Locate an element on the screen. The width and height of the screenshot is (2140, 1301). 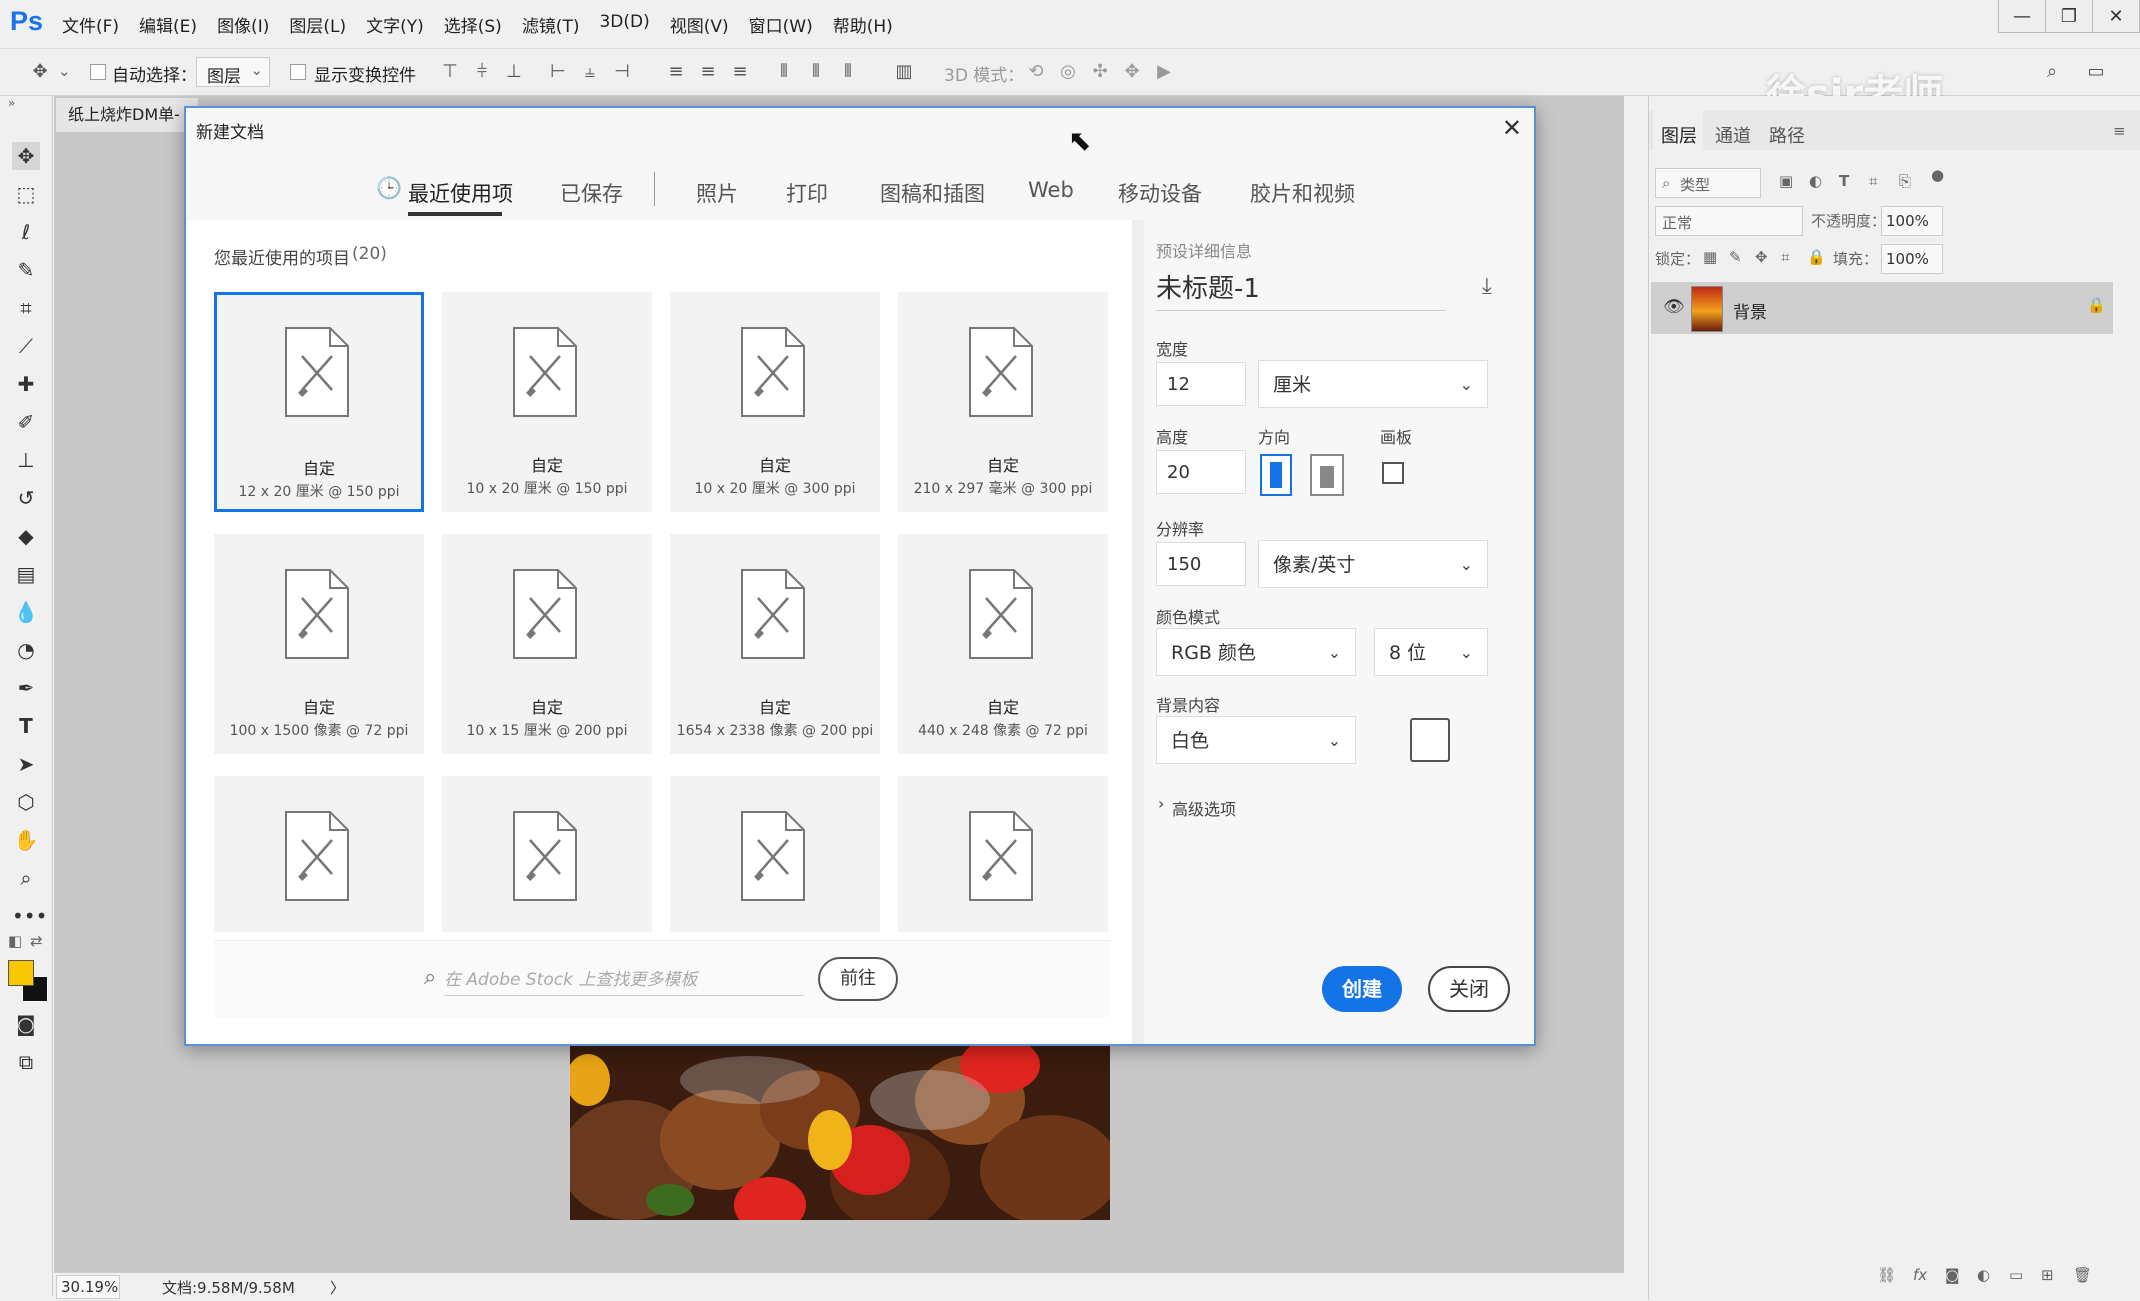
auto-select-dropdown: 图层 ⌄ is located at coordinates (233, 72).